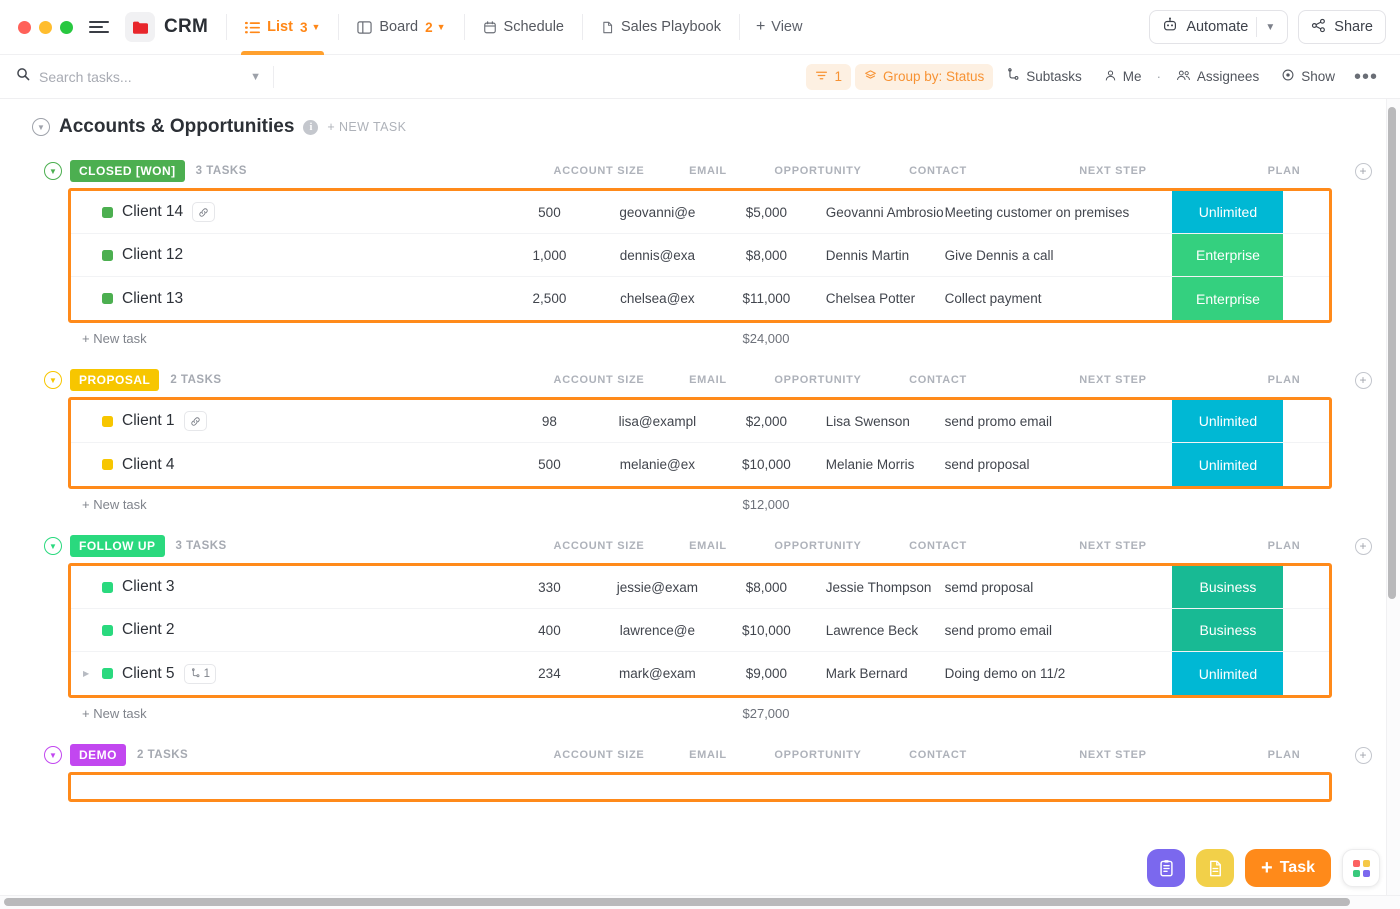 This screenshot has width=1400, height=909. What do you see at coordinates (549, 255) in the screenshot?
I see `cell-account-size: 1,000` at bounding box center [549, 255].